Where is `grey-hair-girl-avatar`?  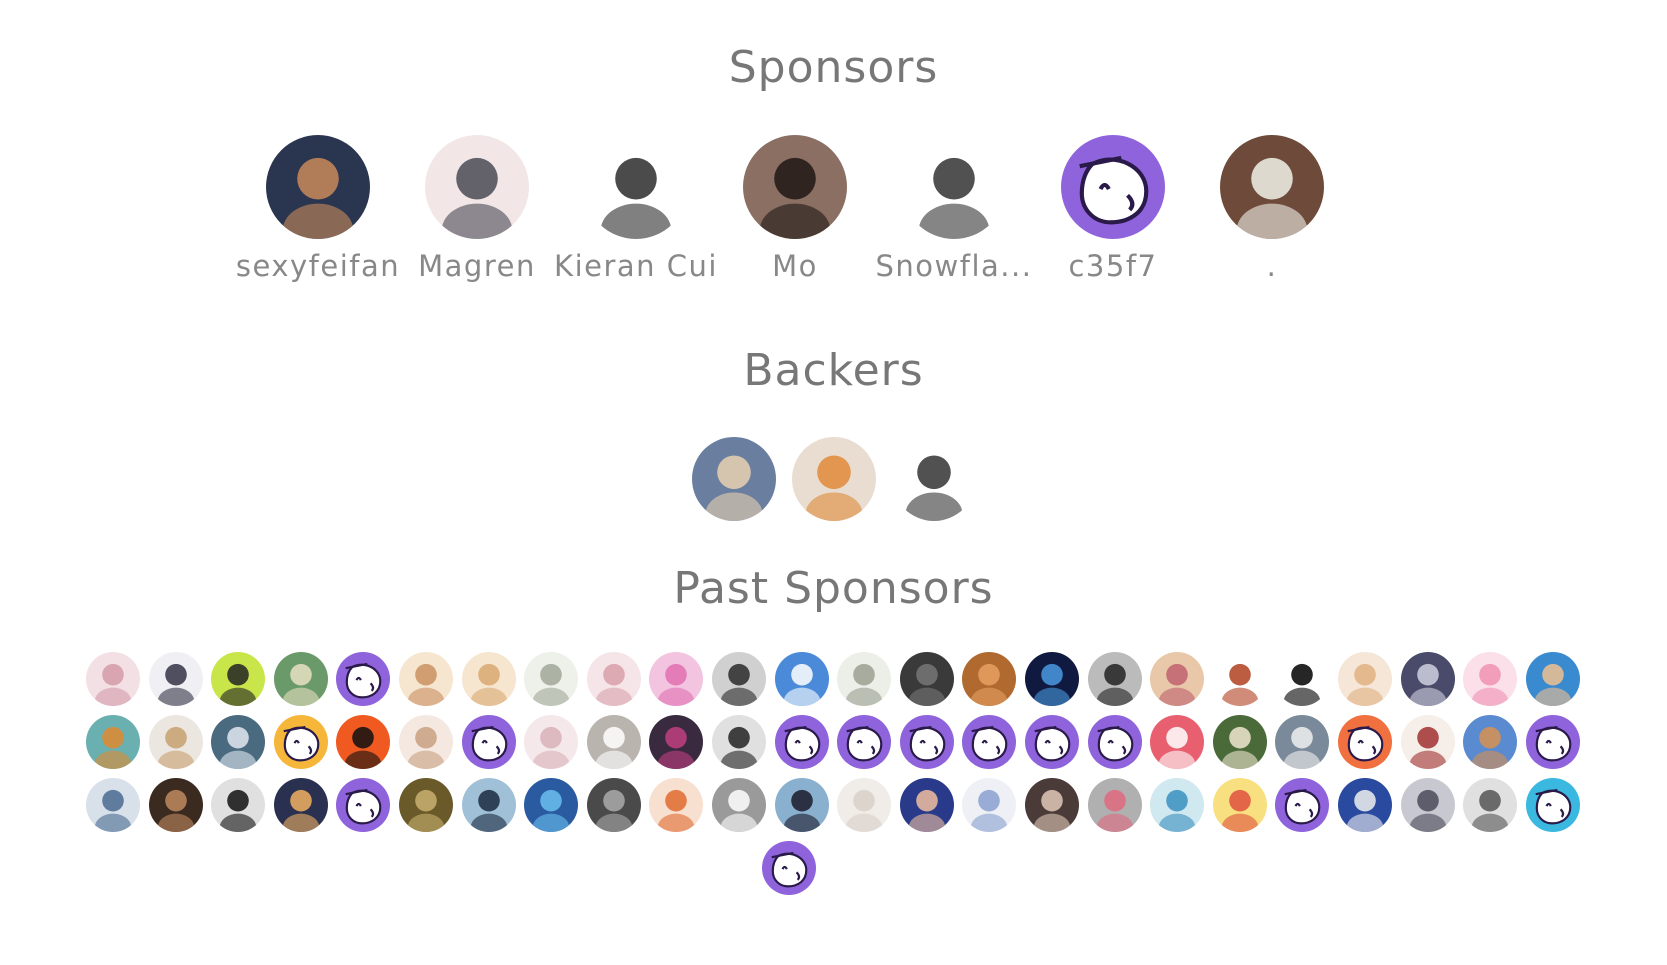
grey-hair-girl-avatar is located at coordinates (1427, 805).